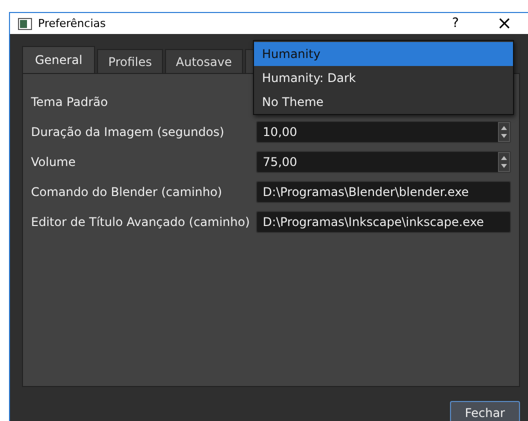 This screenshot has width=528, height=421. Describe the element at coordinates (383, 162) in the screenshot. I see `number-field: 75,00` at that location.